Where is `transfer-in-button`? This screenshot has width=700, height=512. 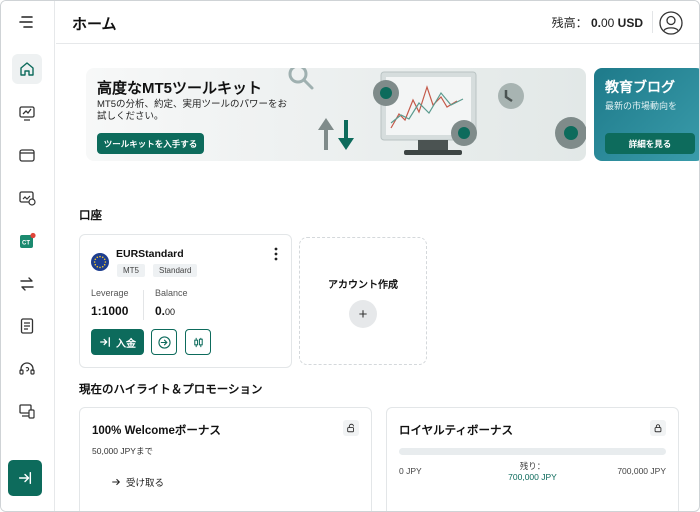 transfer-in-button is located at coordinates (164, 342).